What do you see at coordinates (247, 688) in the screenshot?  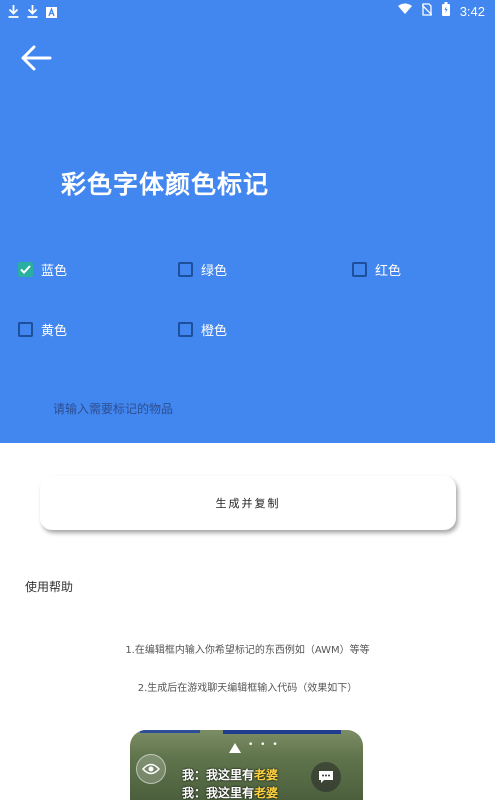 I see `help-line: 2.生成后在游戏聊天编辑框输入代码（效果如下）` at bounding box center [247, 688].